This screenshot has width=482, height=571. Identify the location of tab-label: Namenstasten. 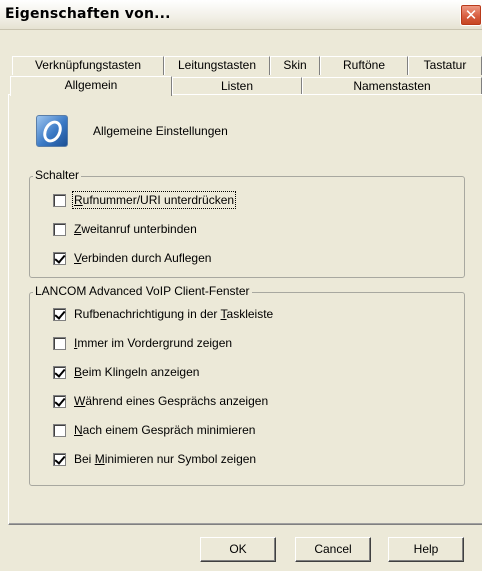
(392, 86).